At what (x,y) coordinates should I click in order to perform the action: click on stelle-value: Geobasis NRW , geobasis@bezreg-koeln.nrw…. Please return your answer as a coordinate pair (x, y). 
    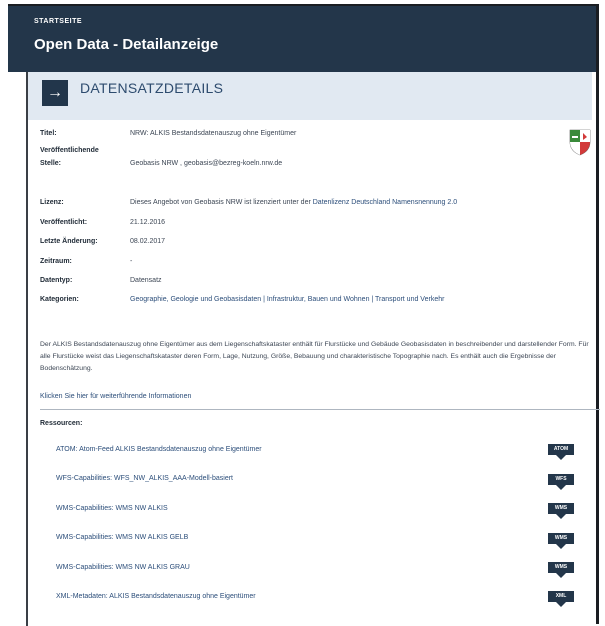
    Looking at the image, I should click on (206, 163).